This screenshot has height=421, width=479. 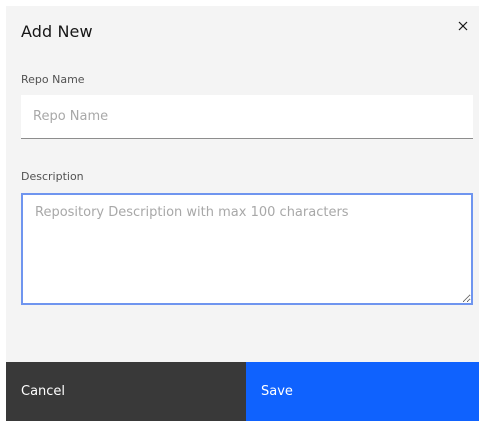 I want to click on save-button: Save, so click(x=362, y=391).